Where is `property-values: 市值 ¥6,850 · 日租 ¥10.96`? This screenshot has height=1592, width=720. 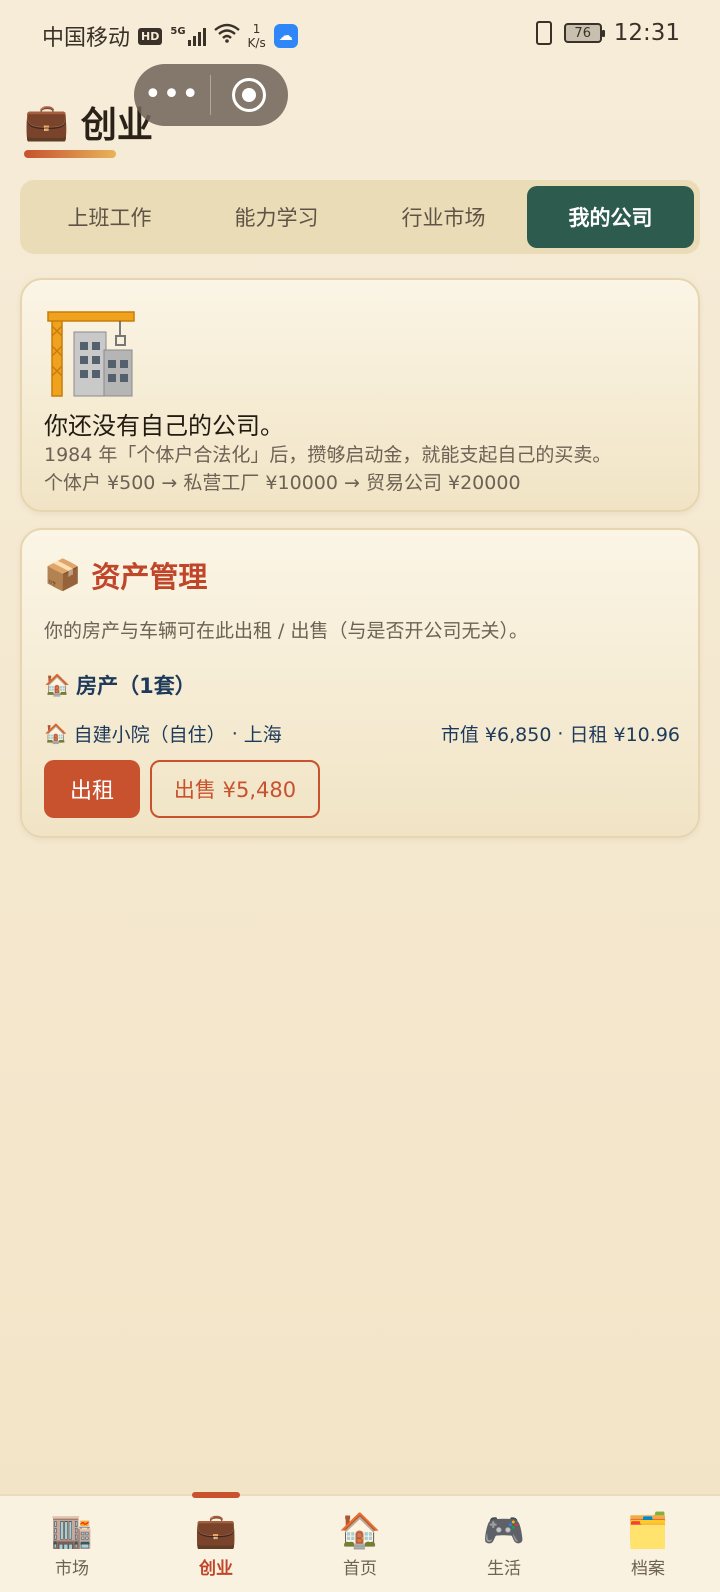 property-values: 市值 ¥6,850 · 日租 ¥10.96 is located at coordinates (560, 733).